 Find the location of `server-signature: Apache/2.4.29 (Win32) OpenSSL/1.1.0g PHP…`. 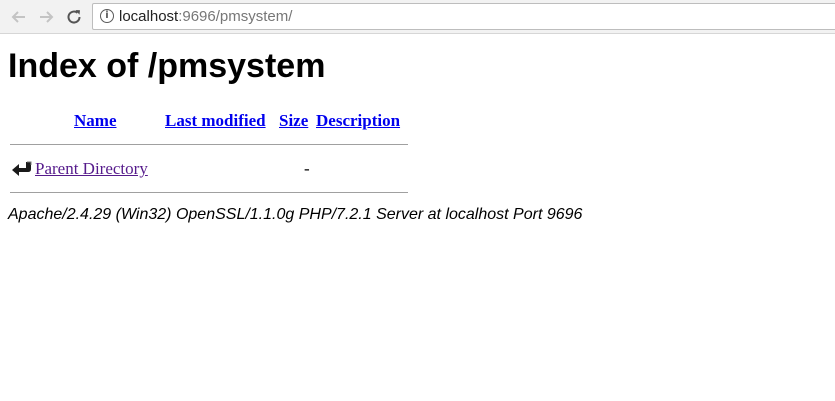

server-signature: Apache/2.4.29 (Win32) OpenSSL/1.1.0g PHP… is located at coordinates (295, 214).